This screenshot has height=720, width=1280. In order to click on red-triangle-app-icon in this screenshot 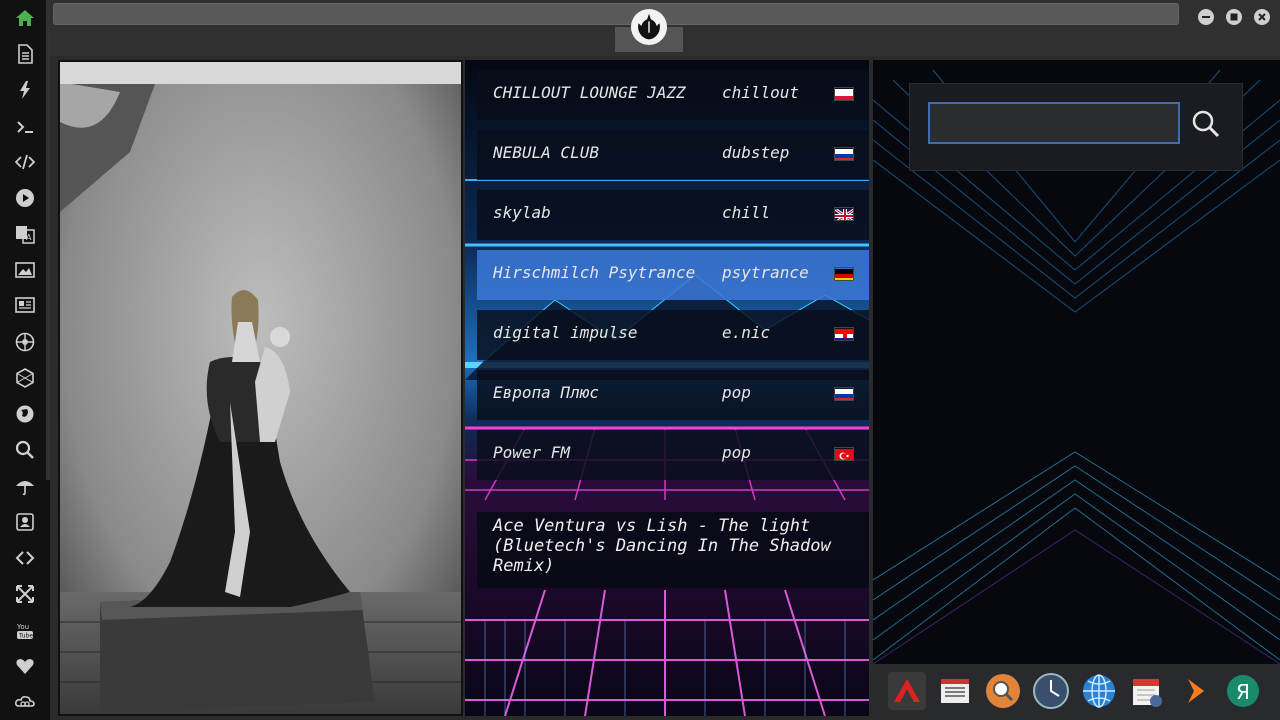, I will do `click(907, 691)`.